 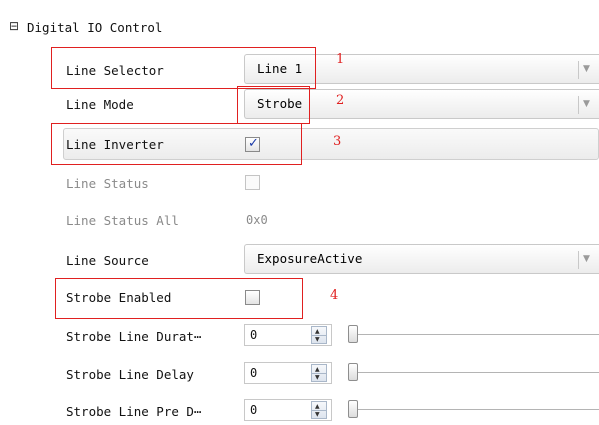 I want to click on strobe-line-duration-value: 0, so click(x=254, y=335).